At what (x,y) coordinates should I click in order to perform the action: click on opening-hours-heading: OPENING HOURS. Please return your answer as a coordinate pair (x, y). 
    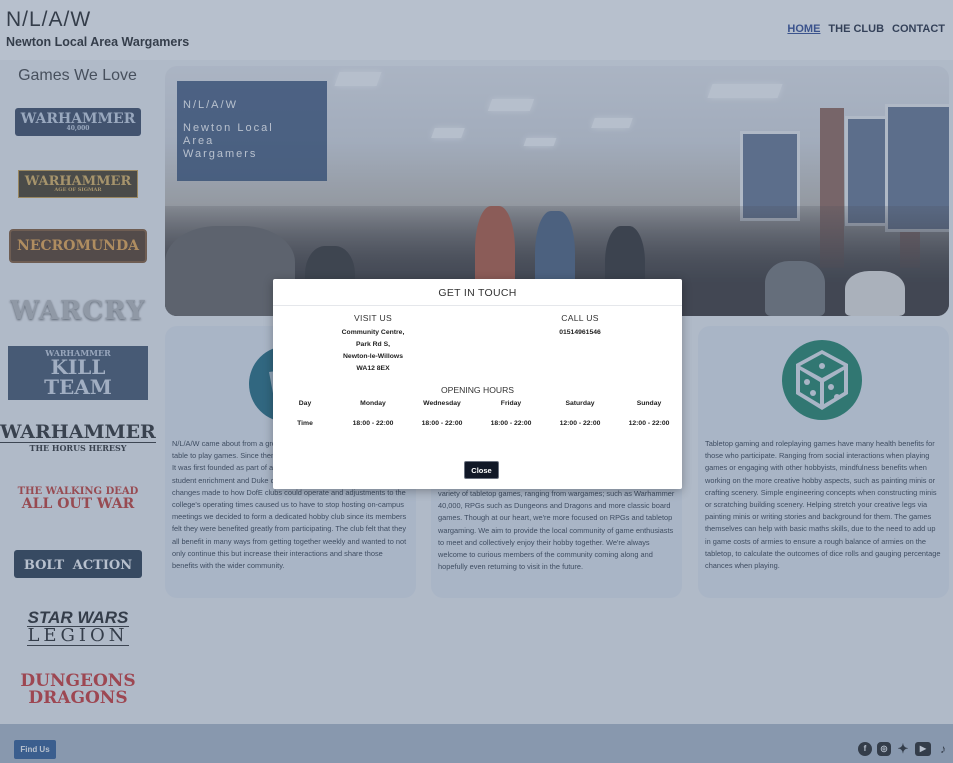
    Looking at the image, I should click on (477, 390).